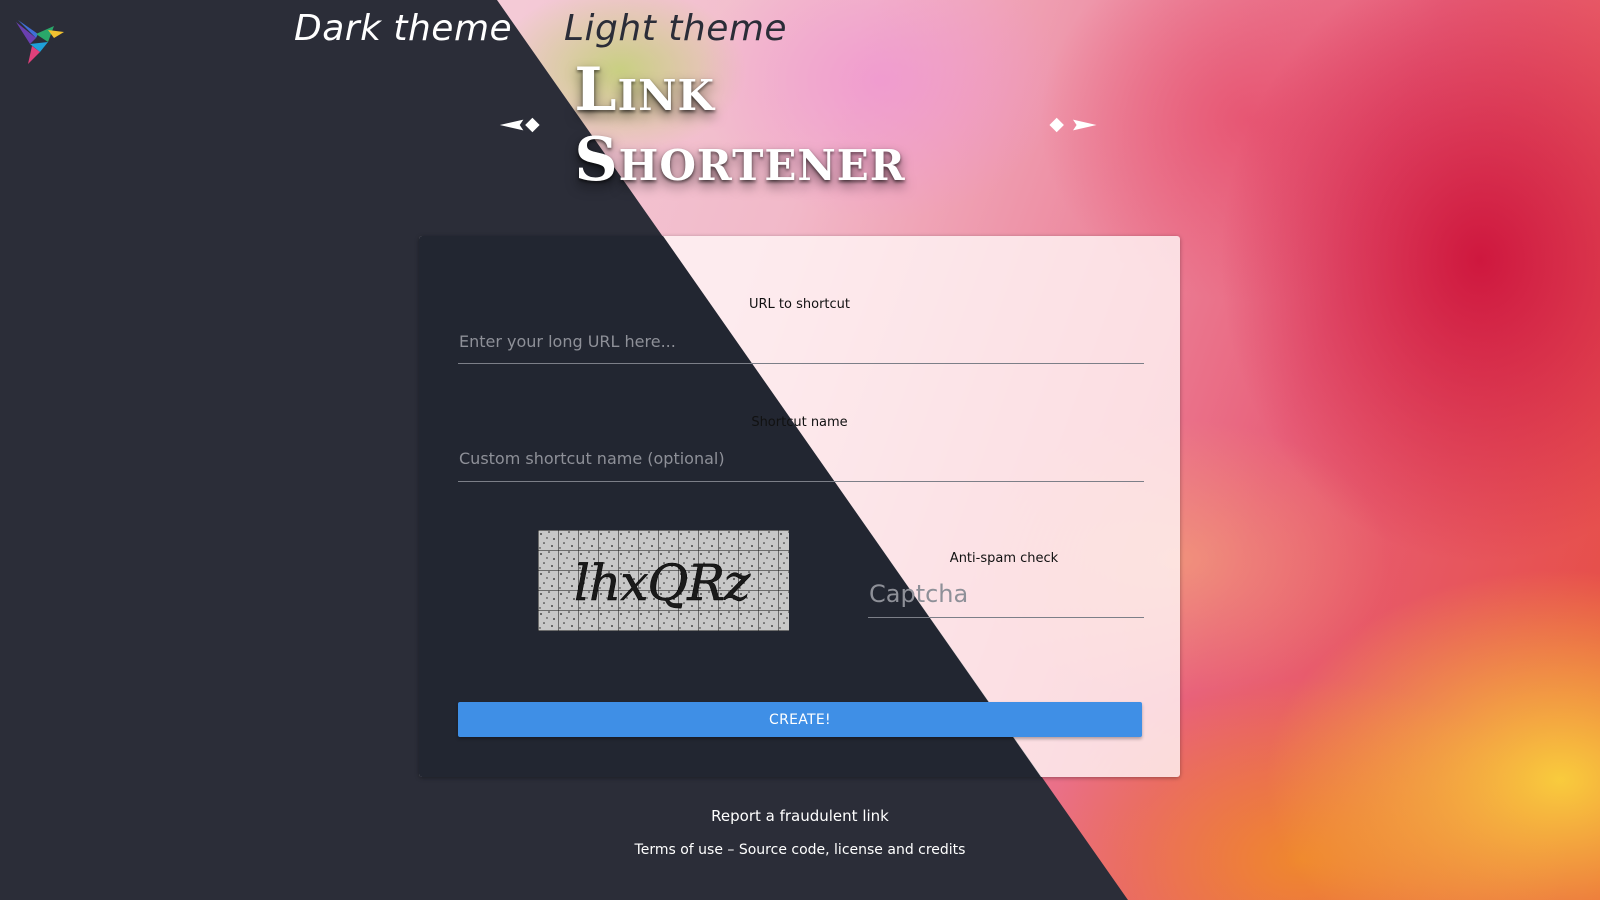  I want to click on shortcut-field-label: Shortcut name, so click(799, 422).